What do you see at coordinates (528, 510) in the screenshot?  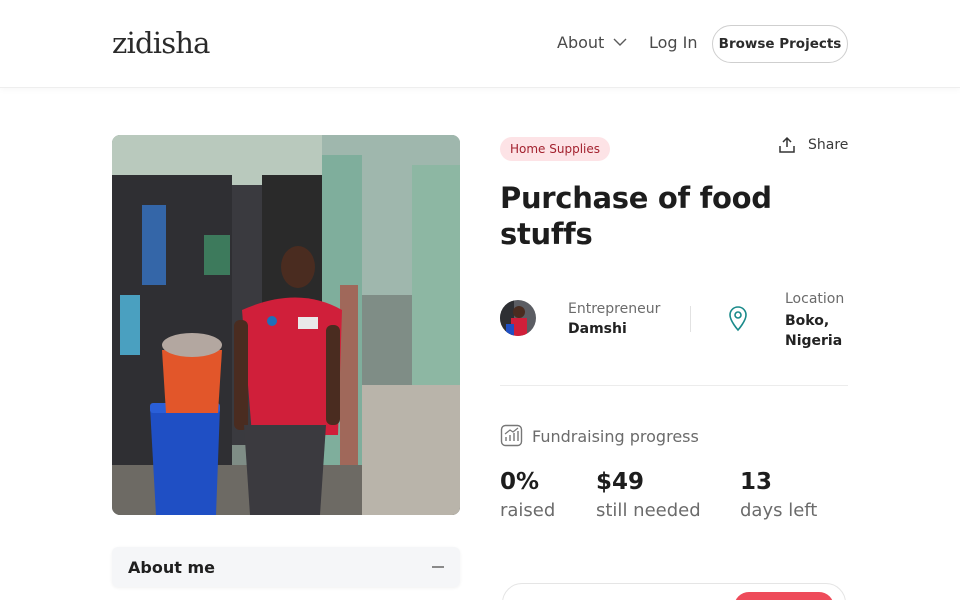 I see `stat-raised-label: raised` at bounding box center [528, 510].